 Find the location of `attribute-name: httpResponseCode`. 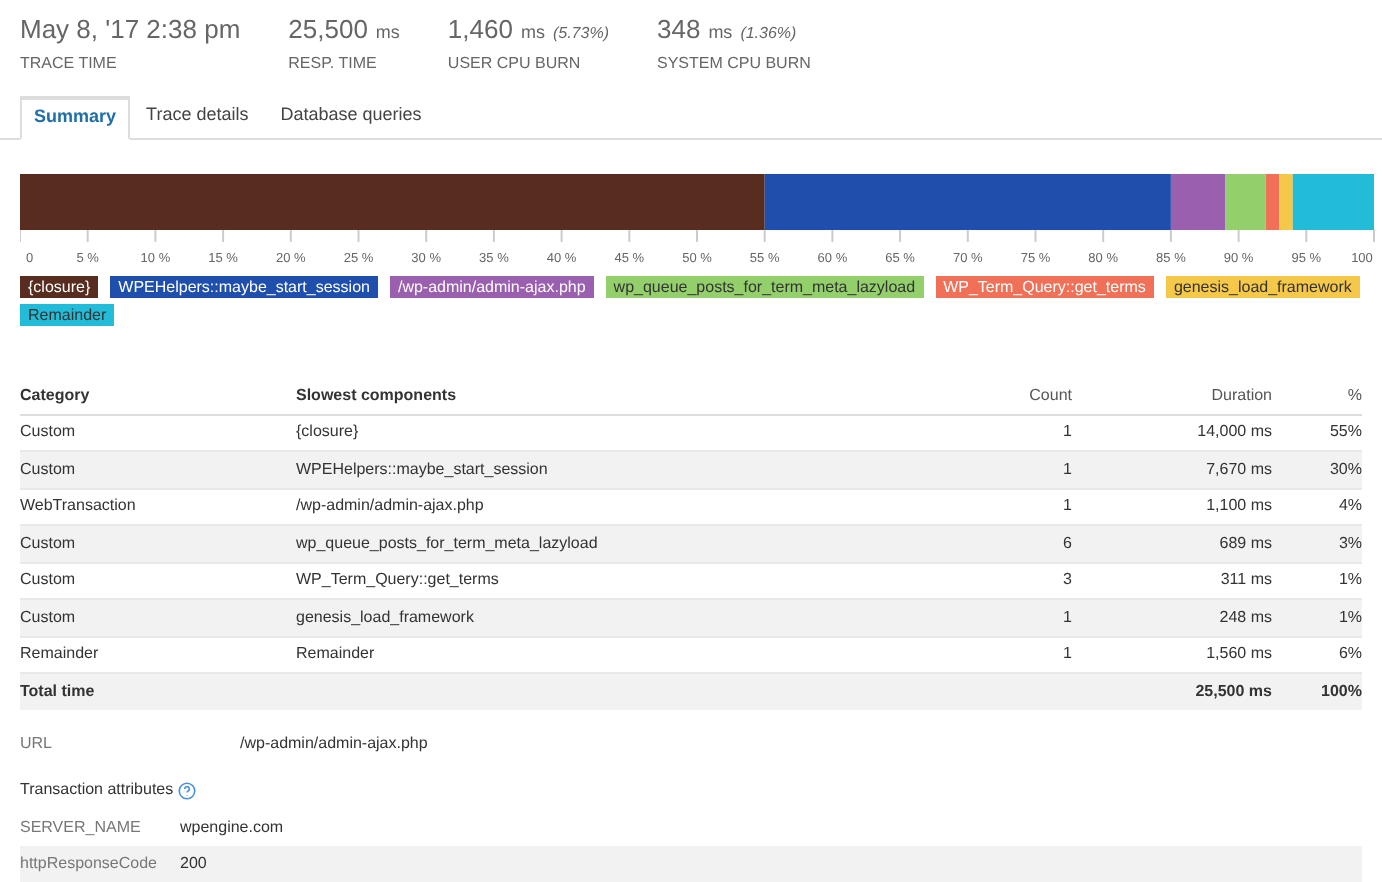

attribute-name: httpResponseCode is located at coordinates (89, 864).